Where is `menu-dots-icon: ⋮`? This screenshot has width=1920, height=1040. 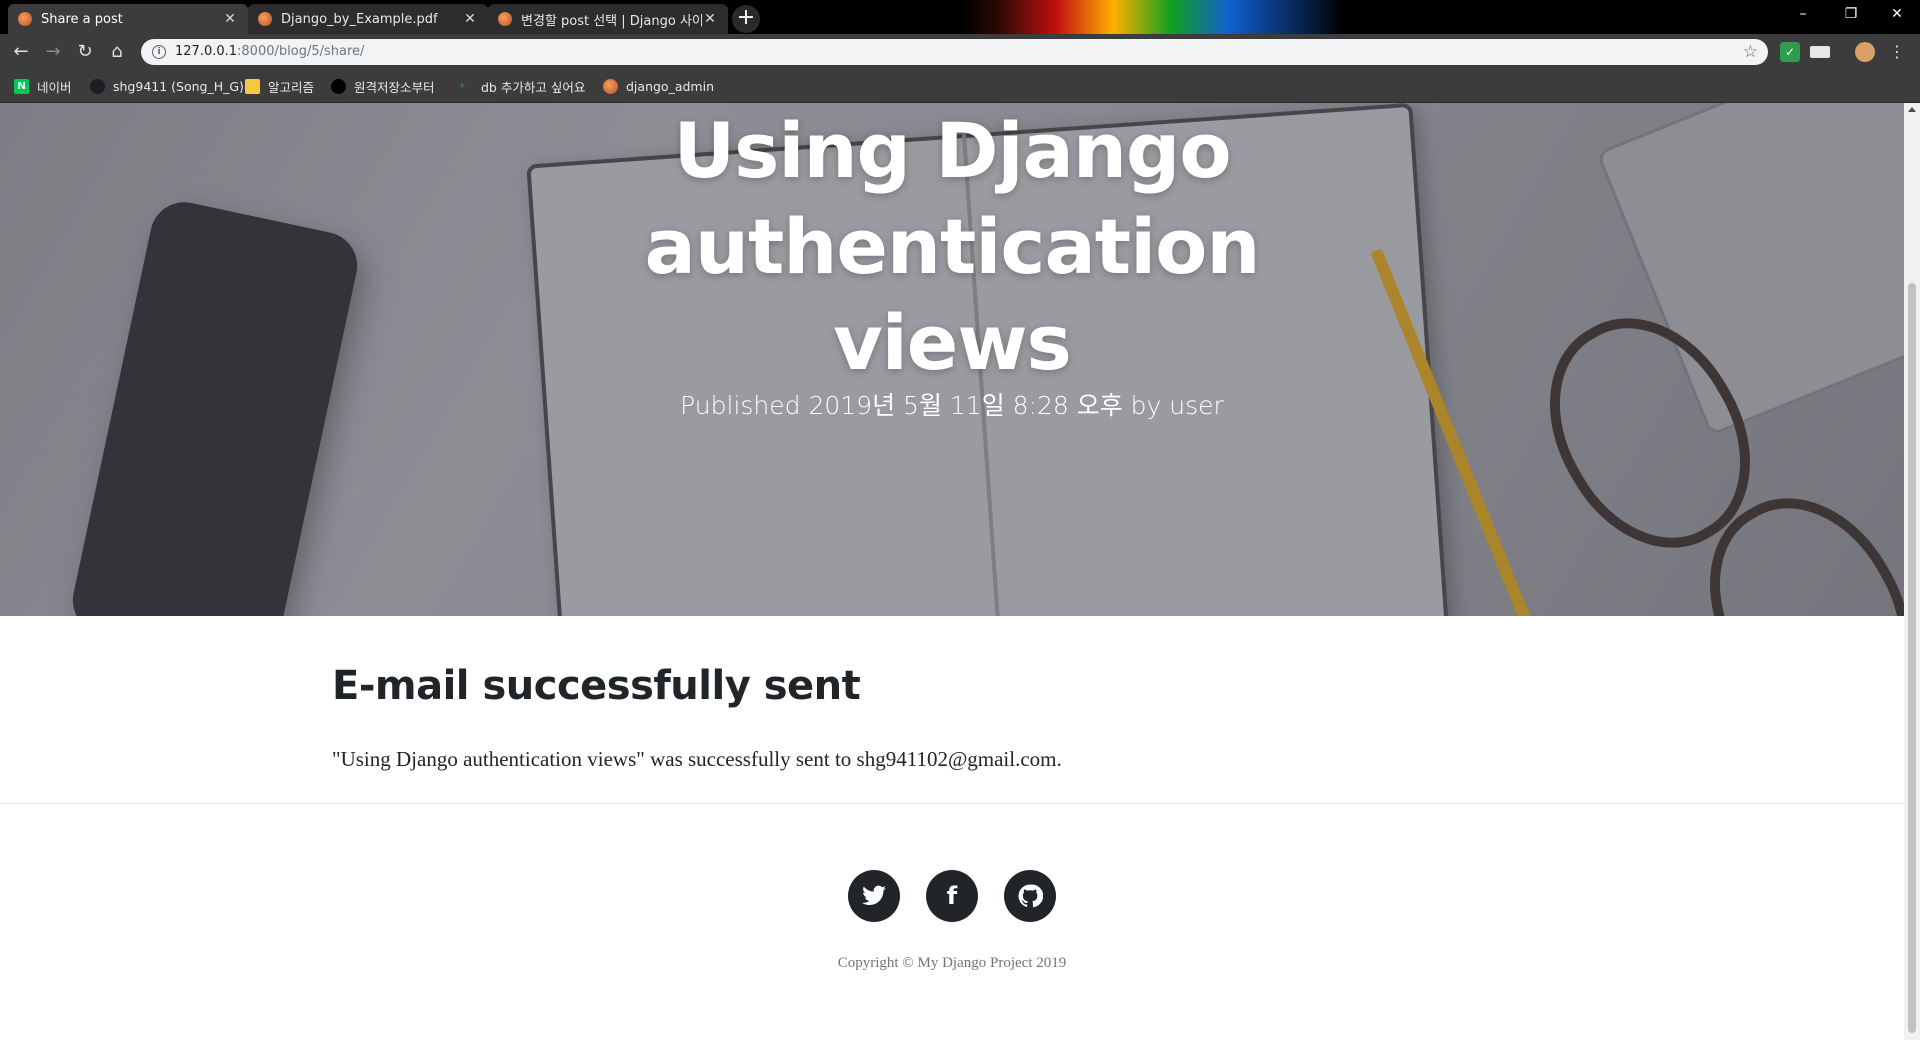 menu-dots-icon: ⋮ is located at coordinates (1897, 52).